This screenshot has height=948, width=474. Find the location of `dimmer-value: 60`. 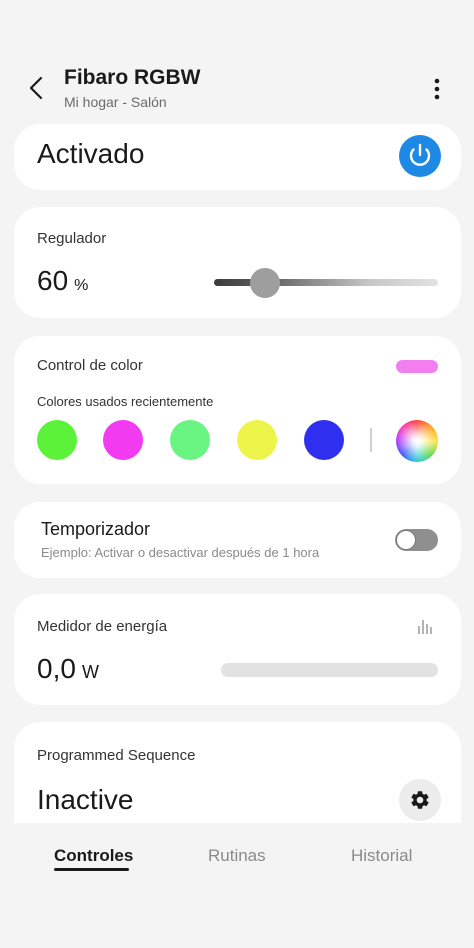

dimmer-value: 60 is located at coordinates (53, 280).